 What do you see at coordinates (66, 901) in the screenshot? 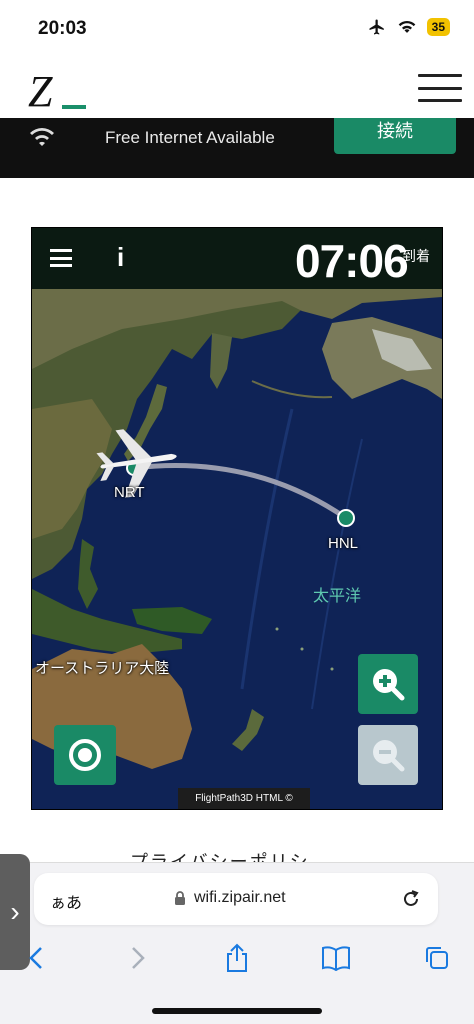
I see `reader-aa-button: ぁあ` at bounding box center [66, 901].